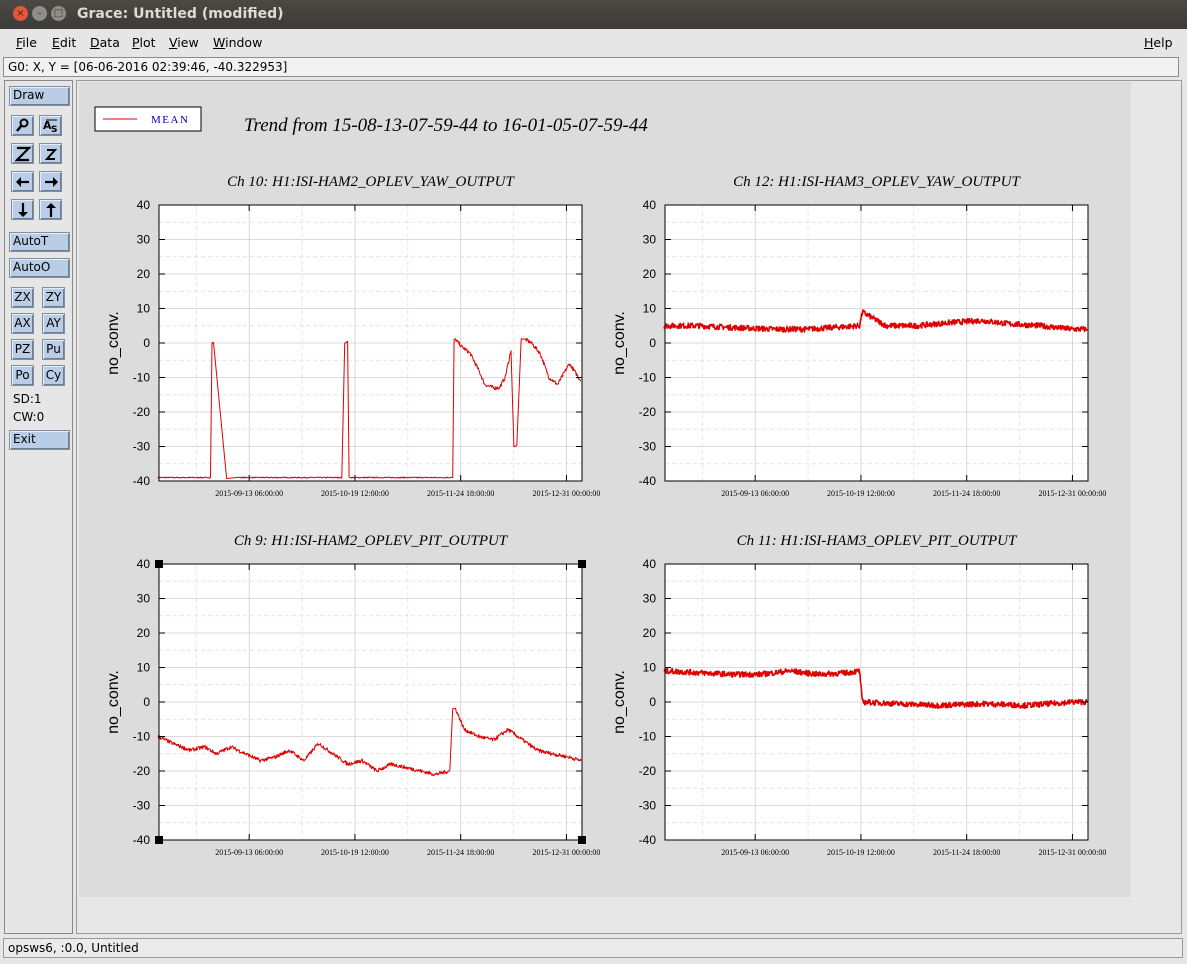 This screenshot has height=964, width=1187. I want to click on chart-title: Ch 11: H1:ISI-HAM3_OPLEV_PIT_OUTPUT, so click(877, 541).